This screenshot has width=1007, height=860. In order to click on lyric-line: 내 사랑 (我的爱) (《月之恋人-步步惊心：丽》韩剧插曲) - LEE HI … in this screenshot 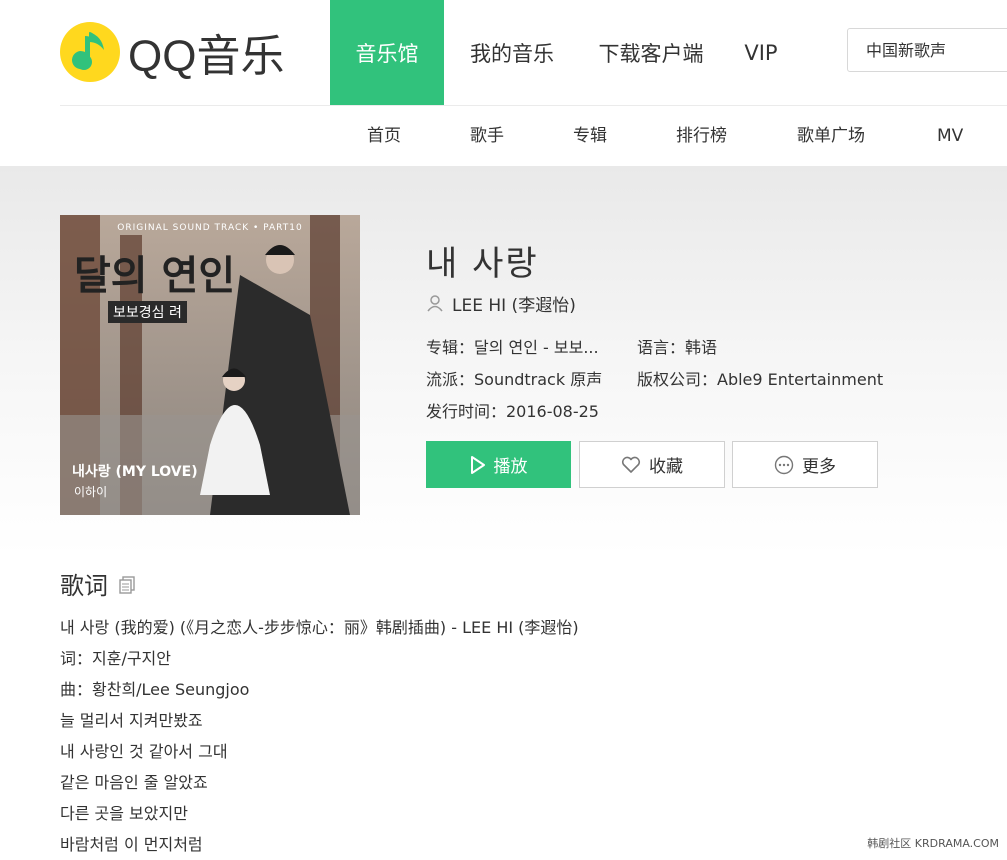, I will do `click(319, 627)`.